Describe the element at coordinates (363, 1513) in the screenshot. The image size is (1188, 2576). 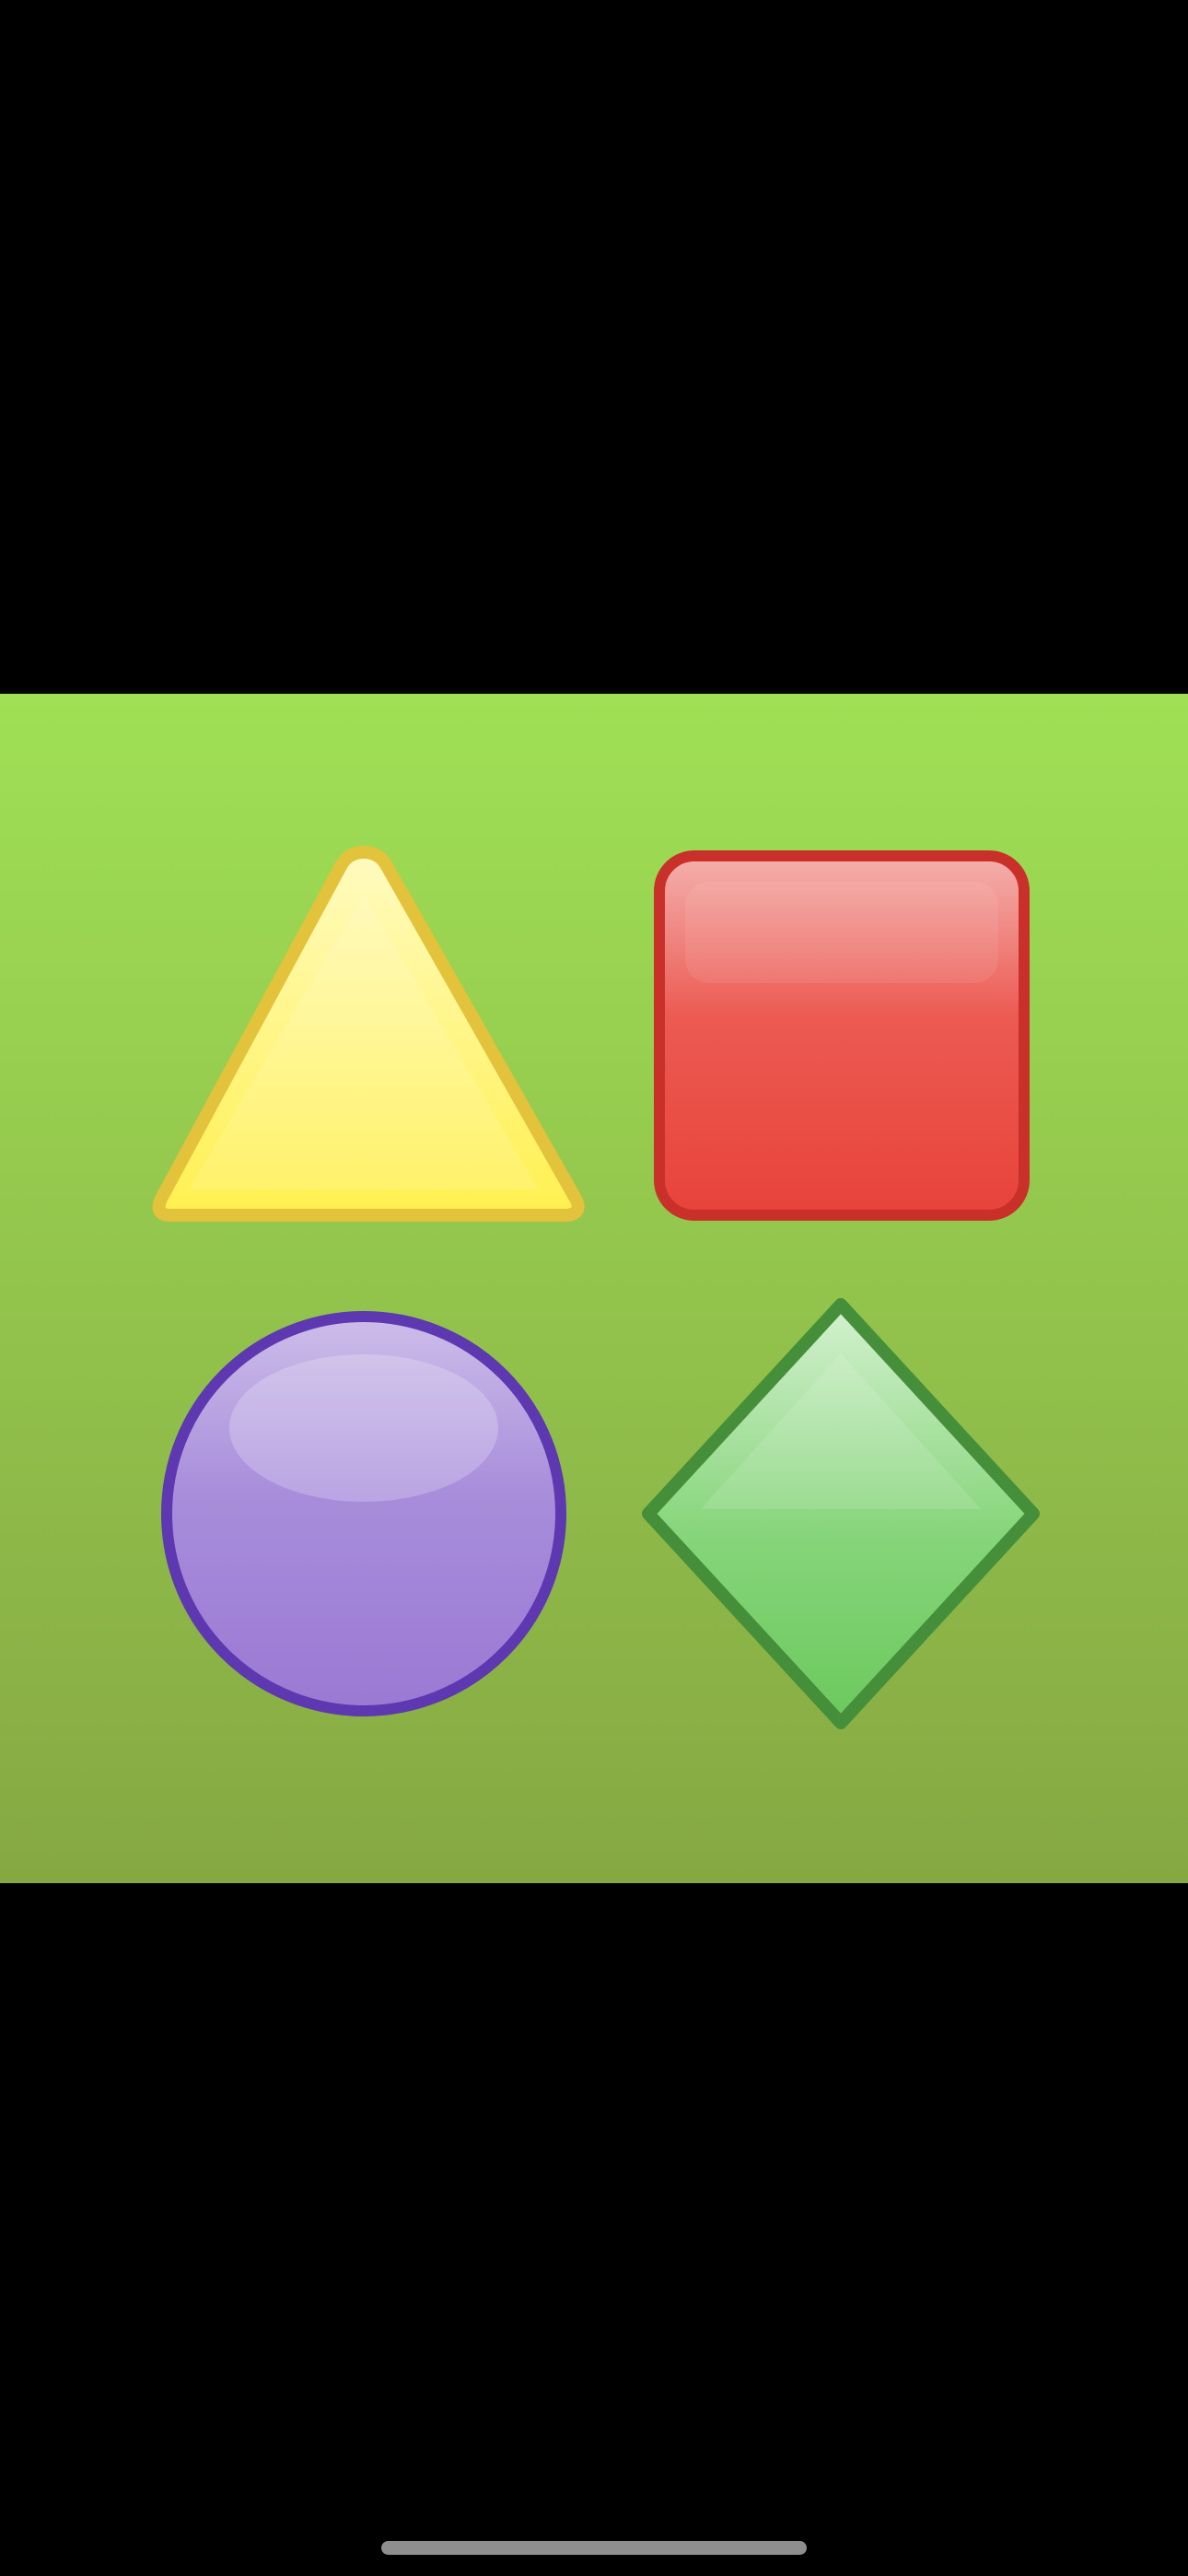
I see `purple-circle` at that location.